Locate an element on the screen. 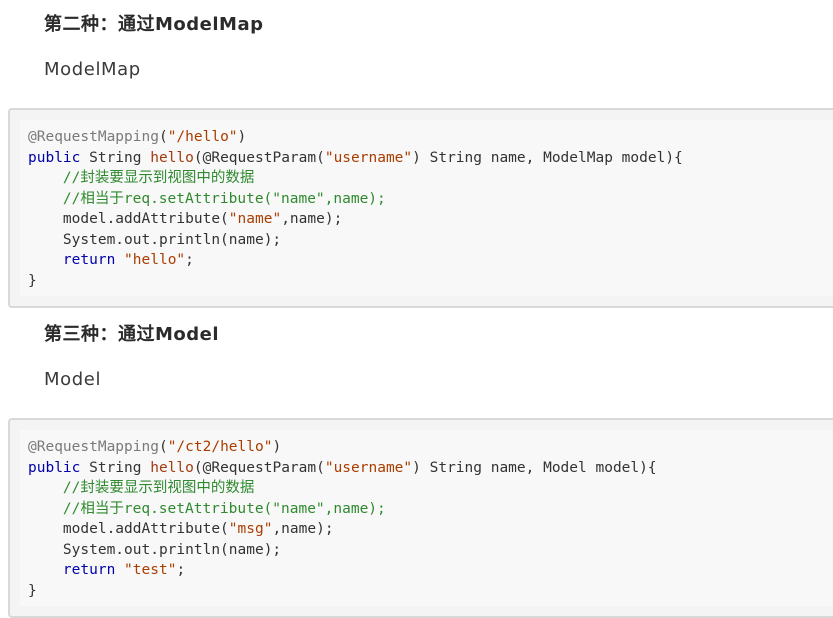  code-line: return "hello"; is located at coordinates (355, 260).